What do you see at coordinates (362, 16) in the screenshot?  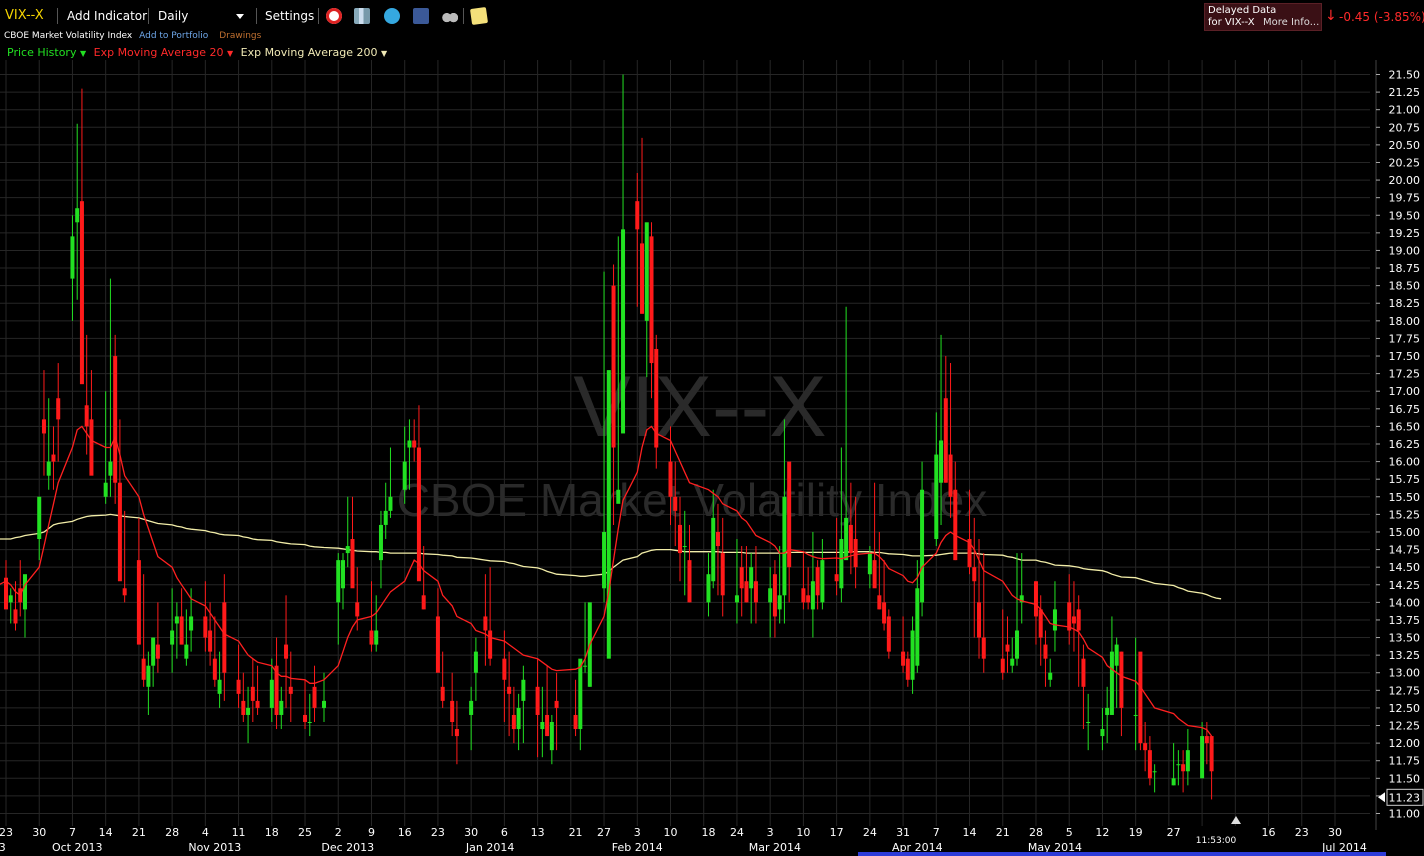 I see `books-icon` at bounding box center [362, 16].